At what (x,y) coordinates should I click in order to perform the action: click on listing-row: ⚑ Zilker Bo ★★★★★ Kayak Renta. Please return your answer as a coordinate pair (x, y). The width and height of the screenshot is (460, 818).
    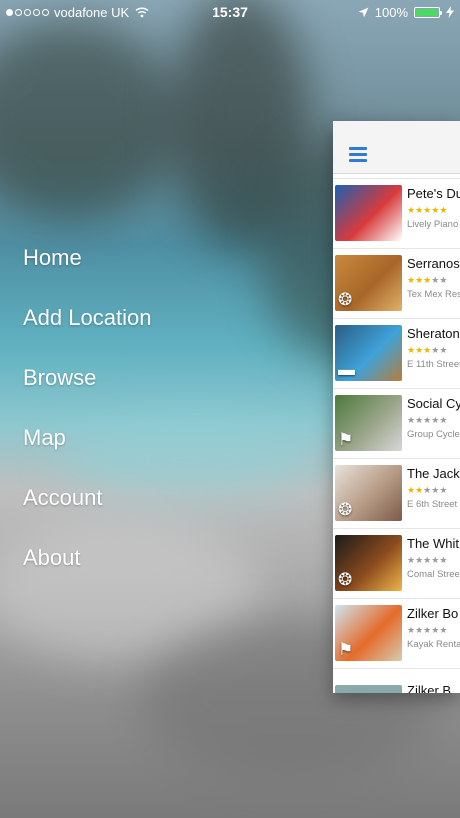
    Looking at the image, I should click on (396, 633).